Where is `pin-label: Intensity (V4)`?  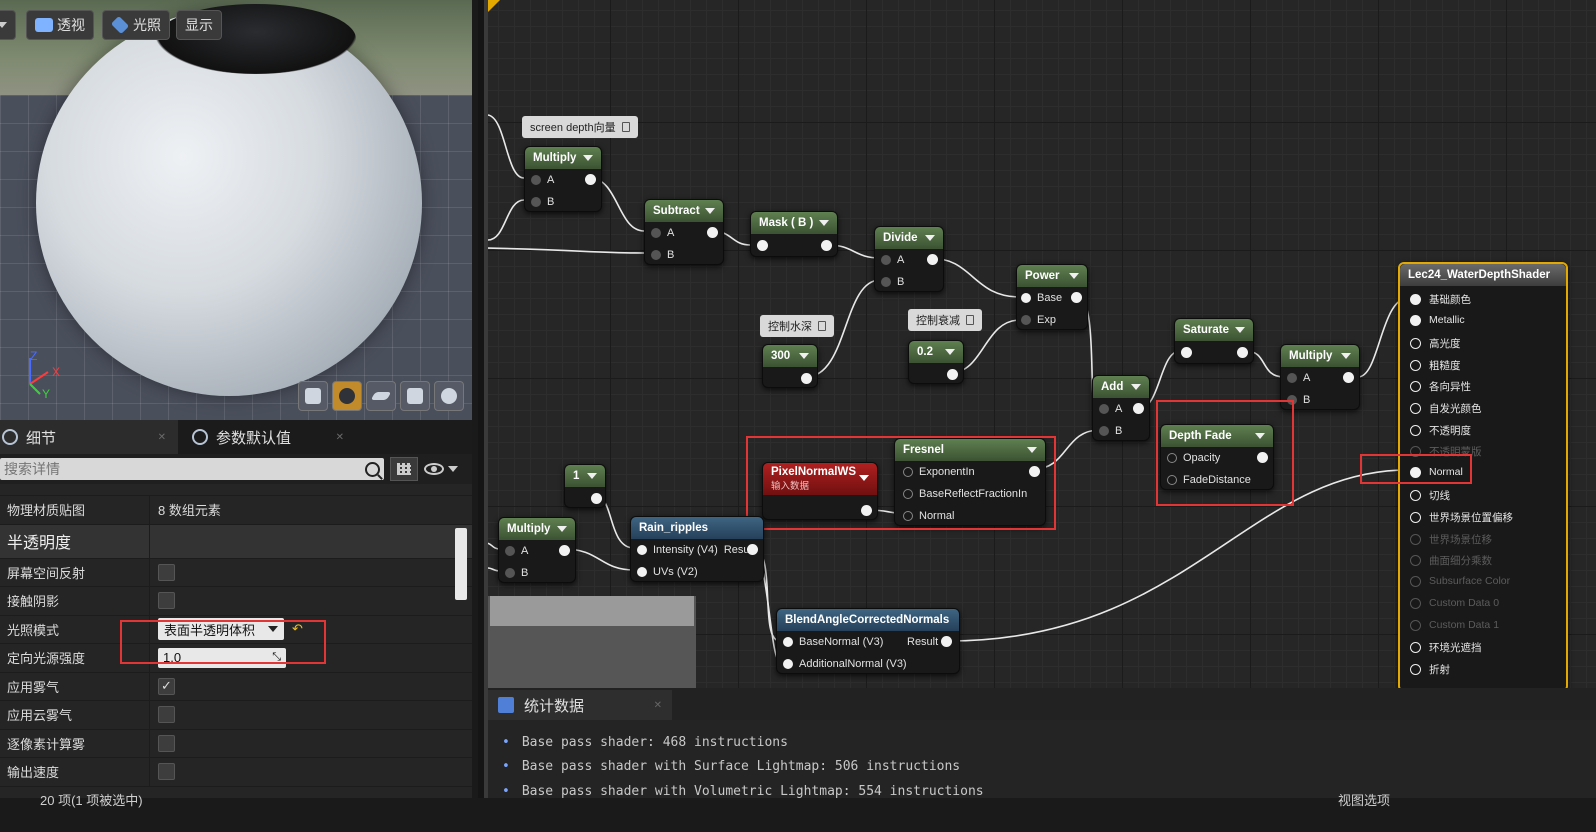
pin-label: Intensity (V4) is located at coordinates (685, 550).